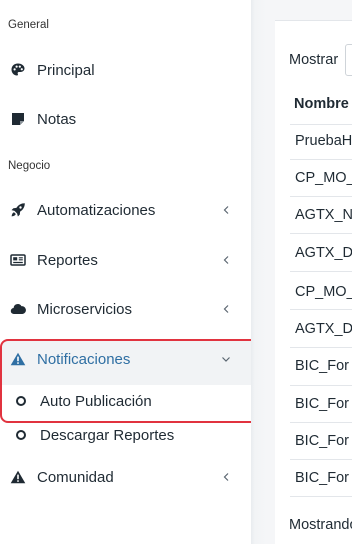 Image resolution: width=352 pixels, height=544 pixels. Describe the element at coordinates (125, 119) in the screenshot. I see `sidebar-item-notas: Notas` at that location.